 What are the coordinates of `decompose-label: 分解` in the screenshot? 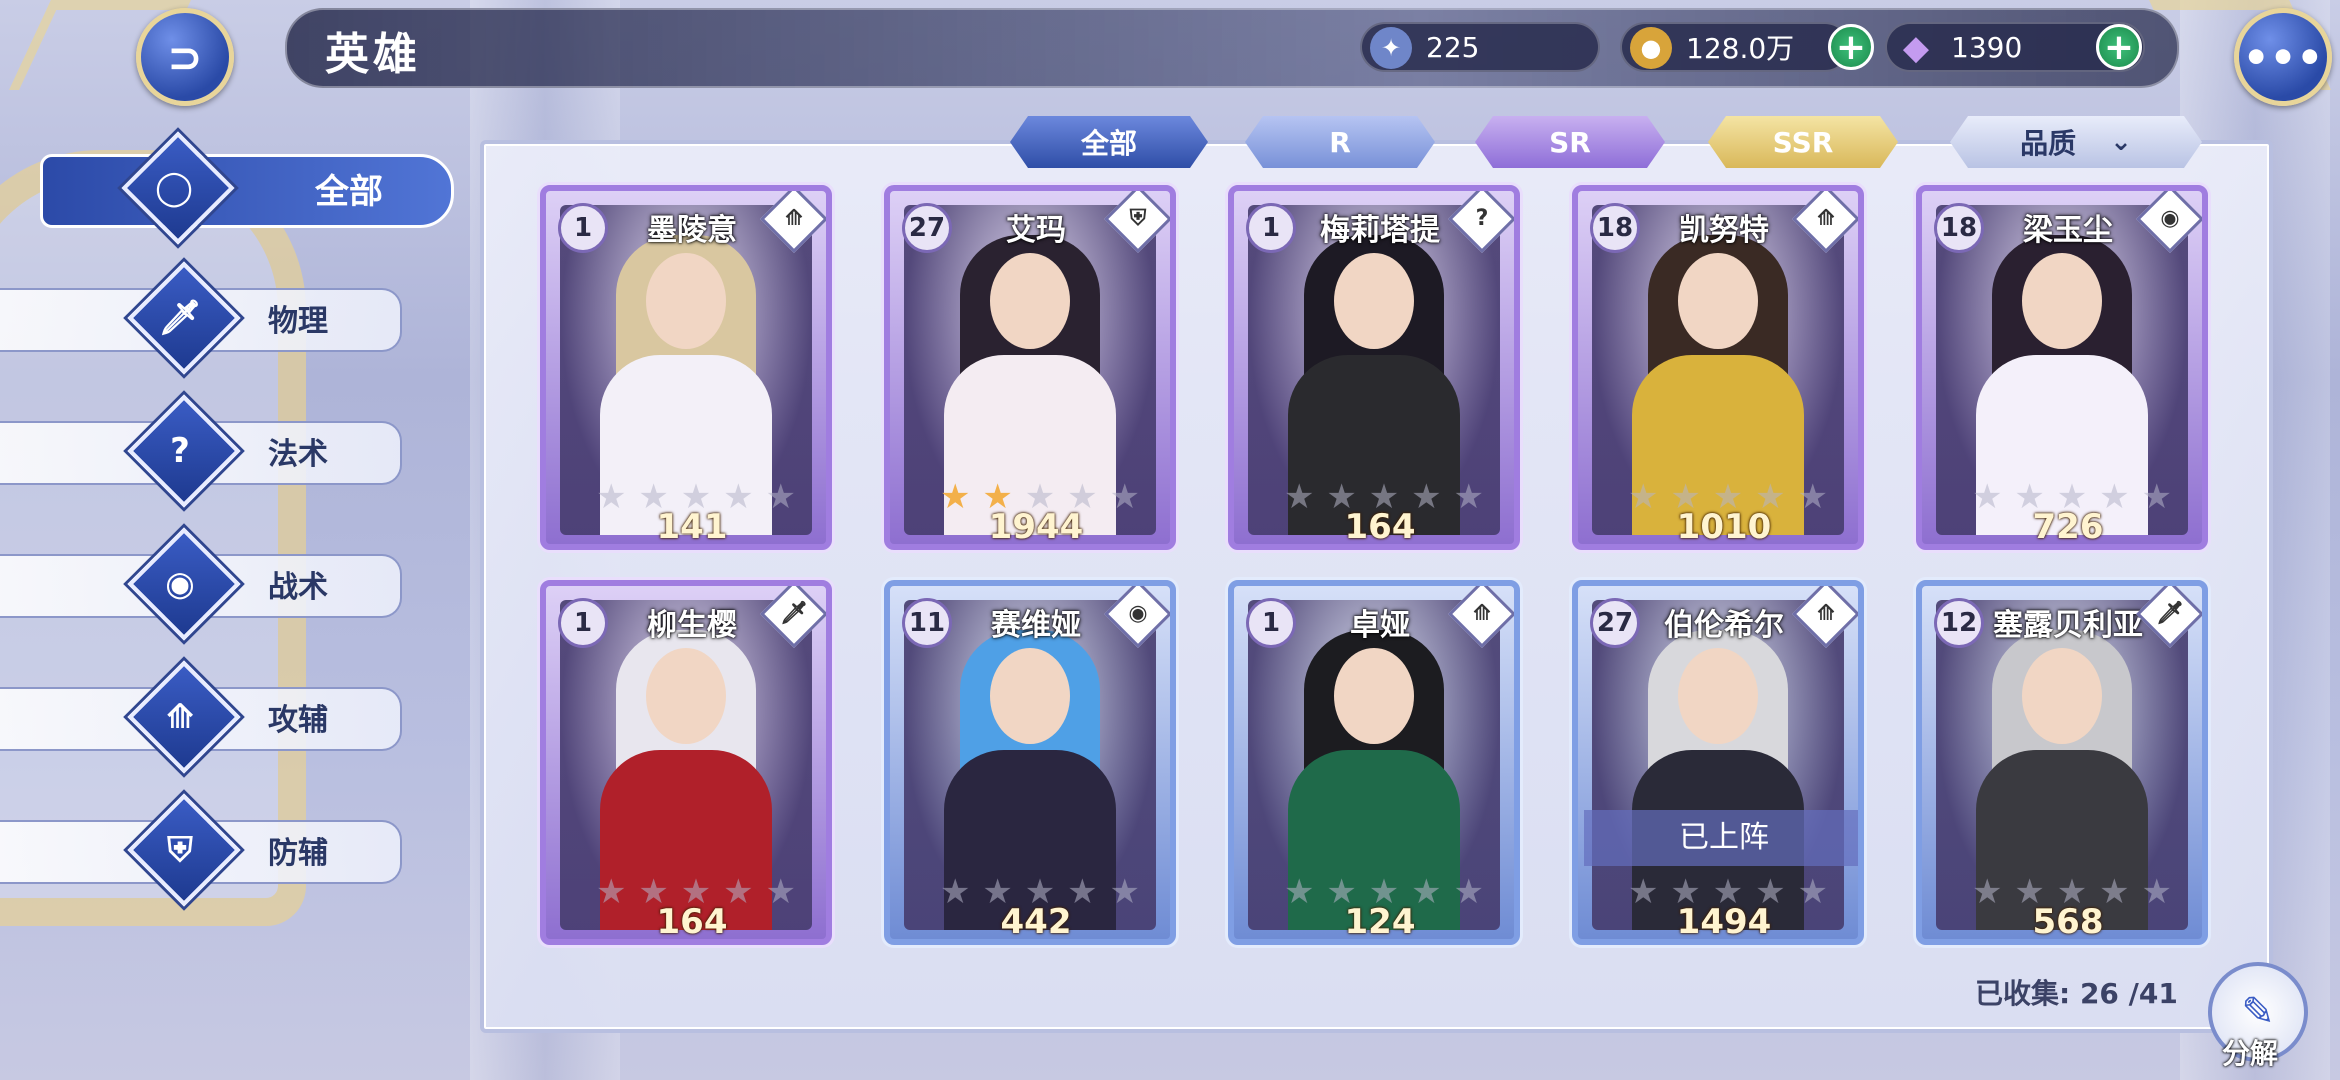 It's located at (2250, 1053).